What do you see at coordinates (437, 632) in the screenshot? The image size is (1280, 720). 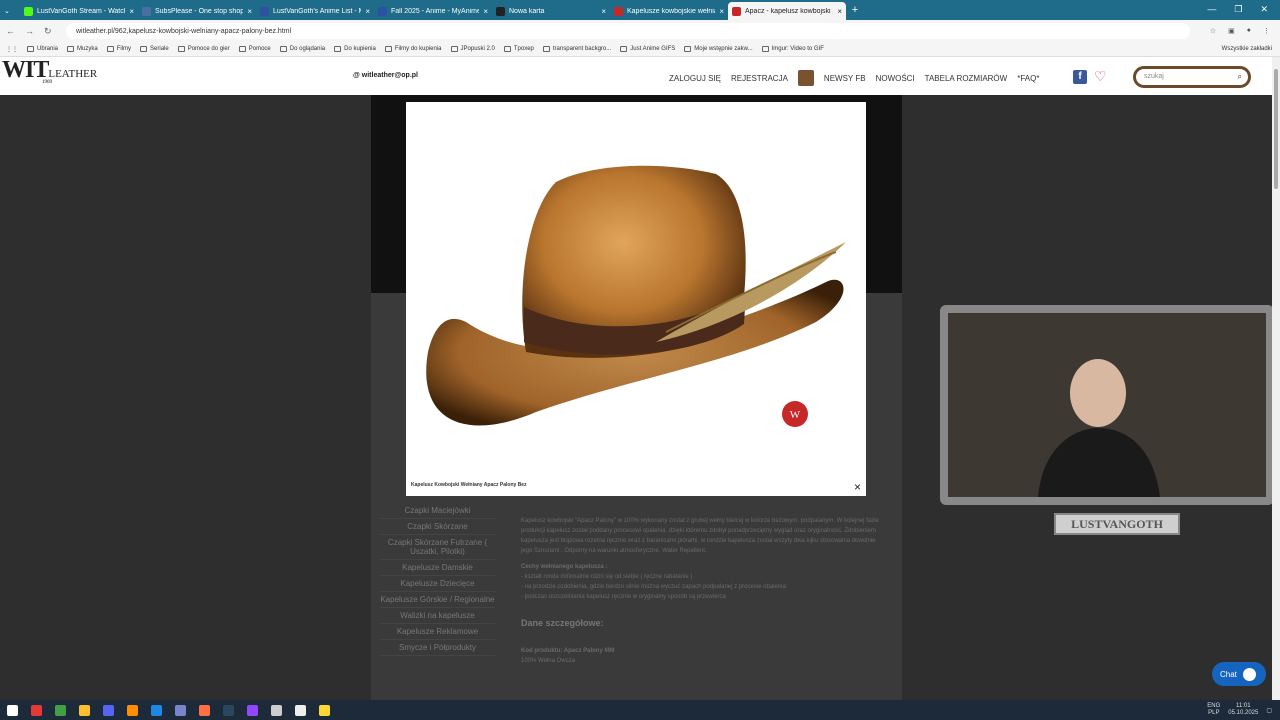 I see `side-menu-item: Kapelusze Reklamowe` at bounding box center [437, 632].